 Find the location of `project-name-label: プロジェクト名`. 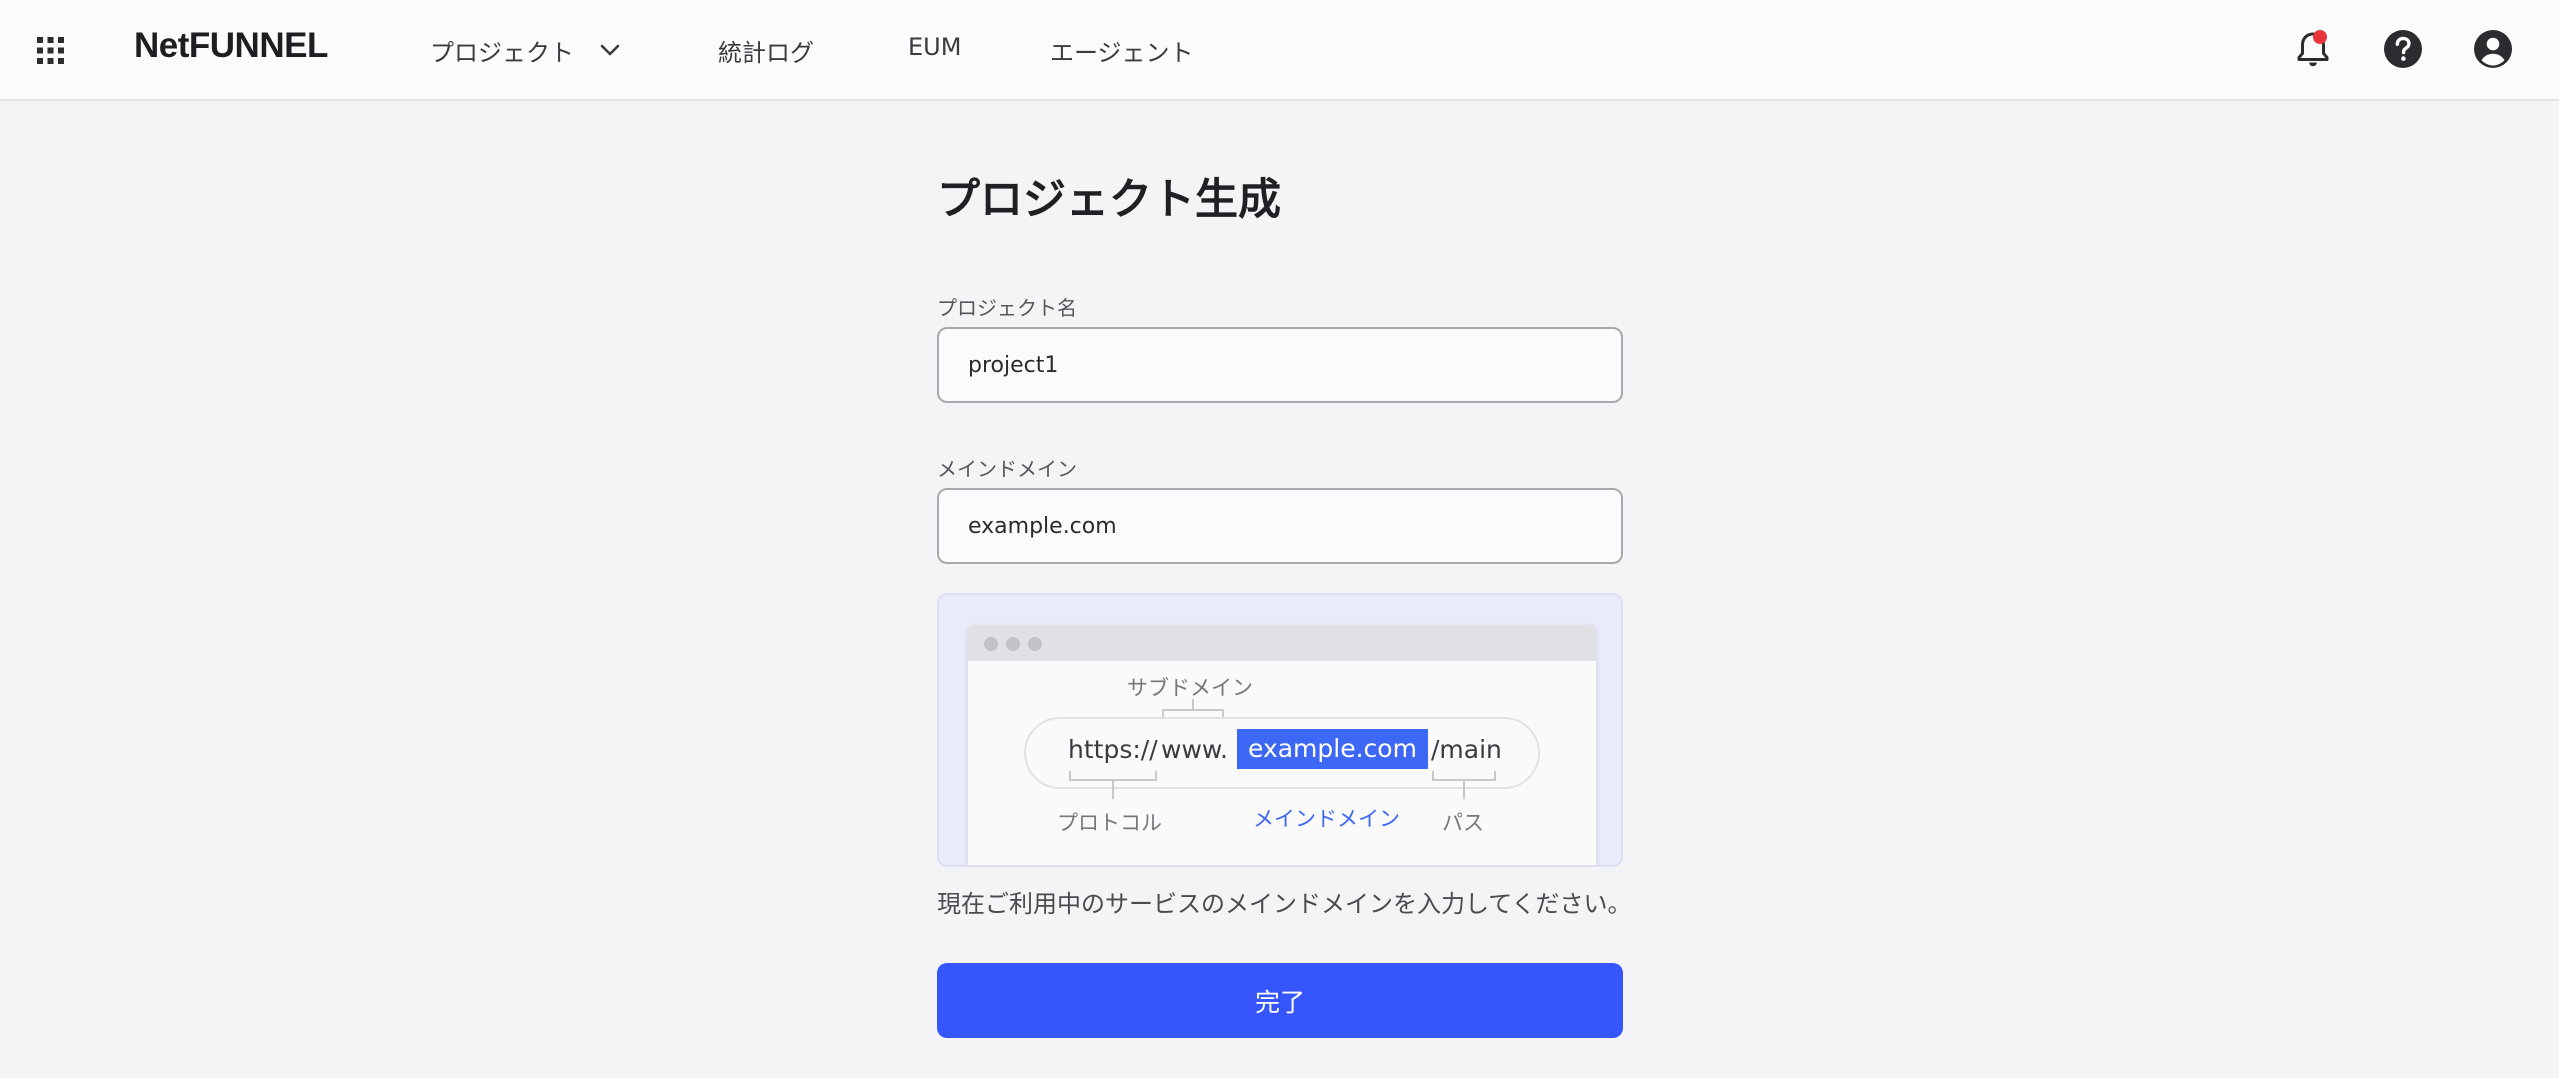

project-name-label: プロジェクト名 is located at coordinates (1007, 308).